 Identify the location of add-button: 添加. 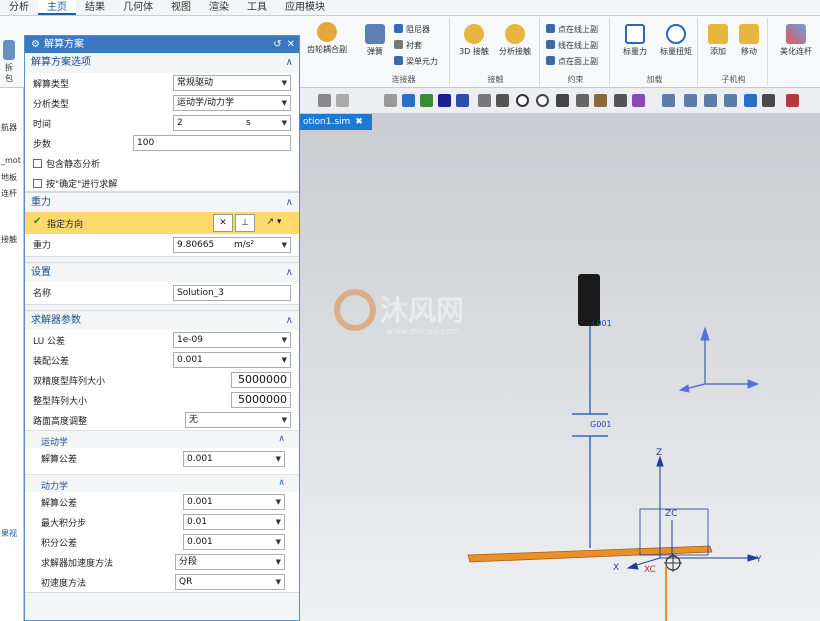
(718, 40).